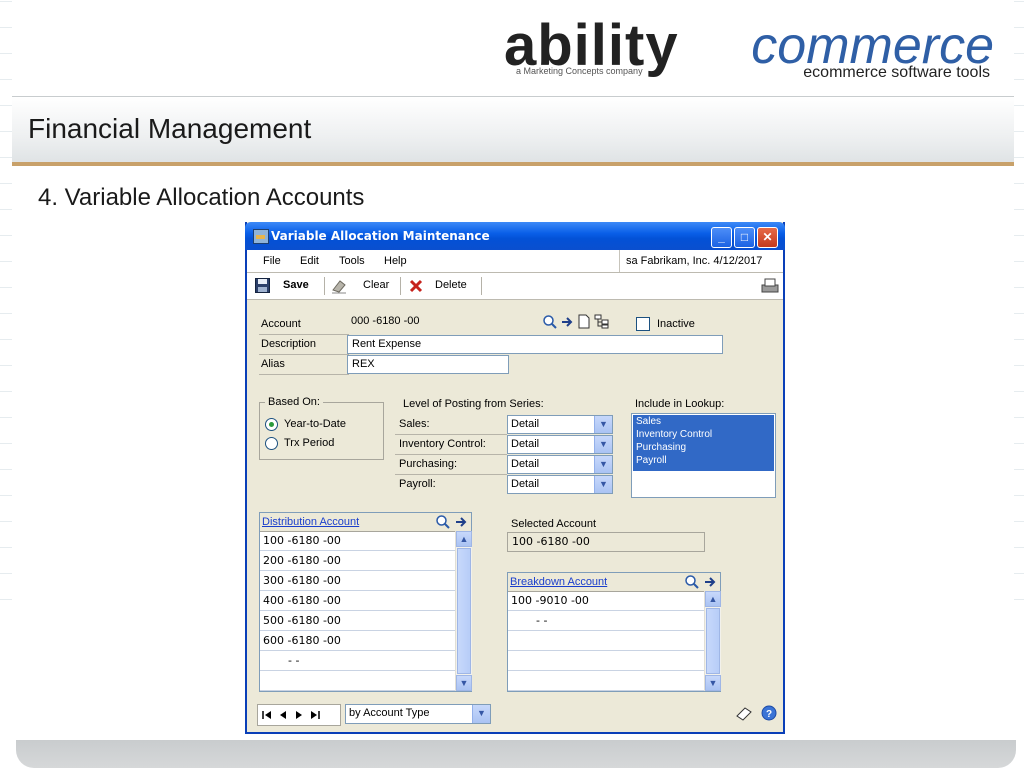 Image resolution: width=1024 pixels, height=768 pixels. What do you see at coordinates (358, 681) in the screenshot?
I see `distribution-row` at bounding box center [358, 681].